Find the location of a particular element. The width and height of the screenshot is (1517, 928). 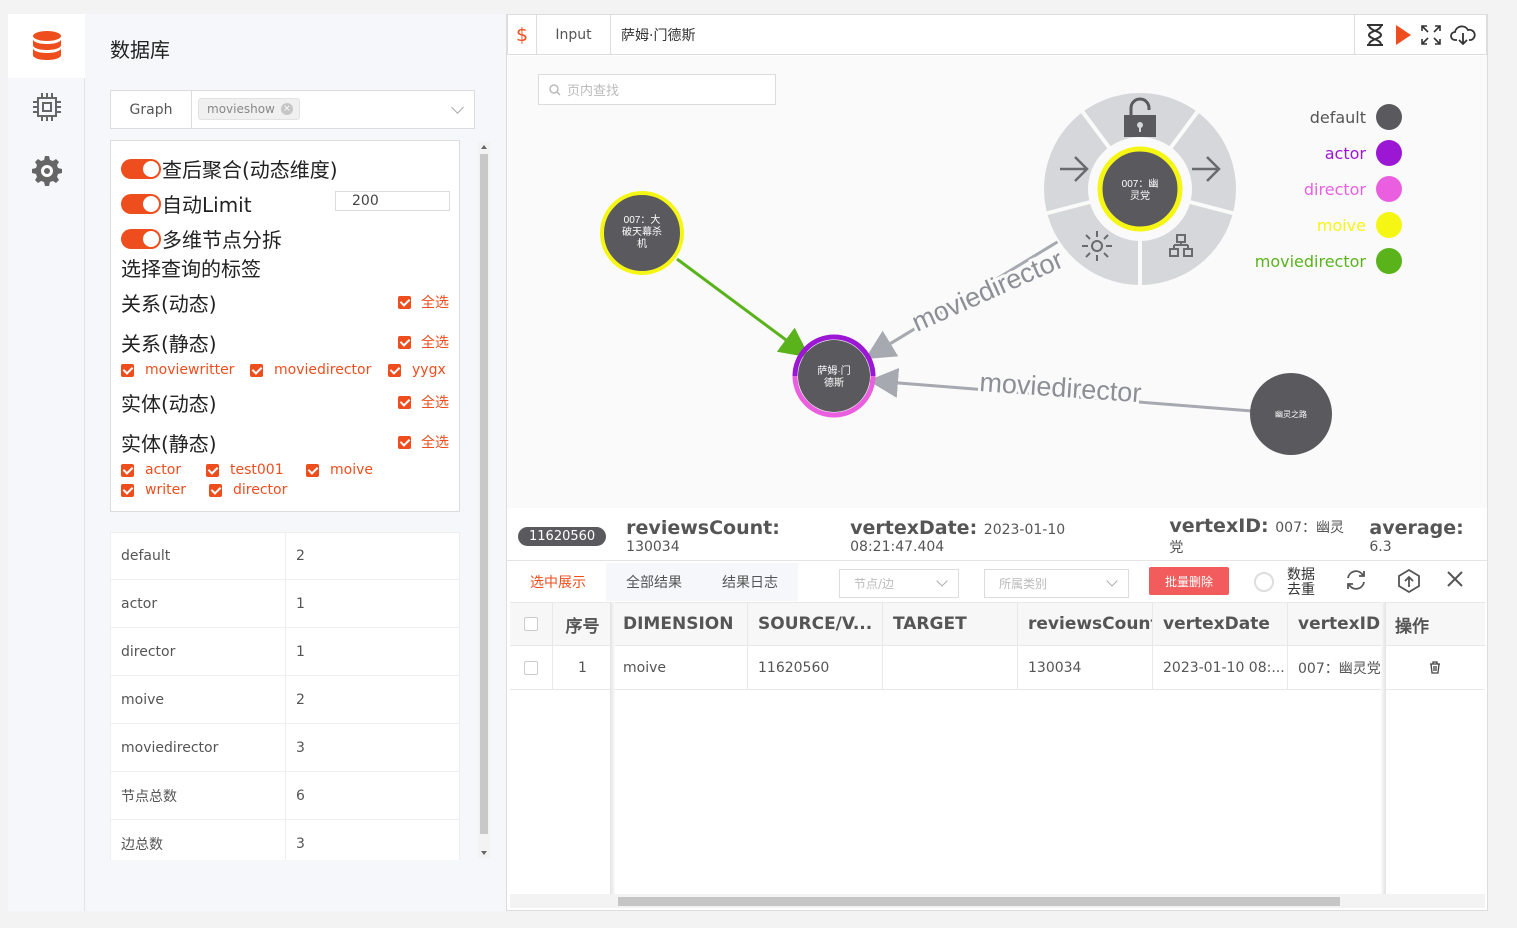

select-all-checkbox is located at coordinates (531, 624).